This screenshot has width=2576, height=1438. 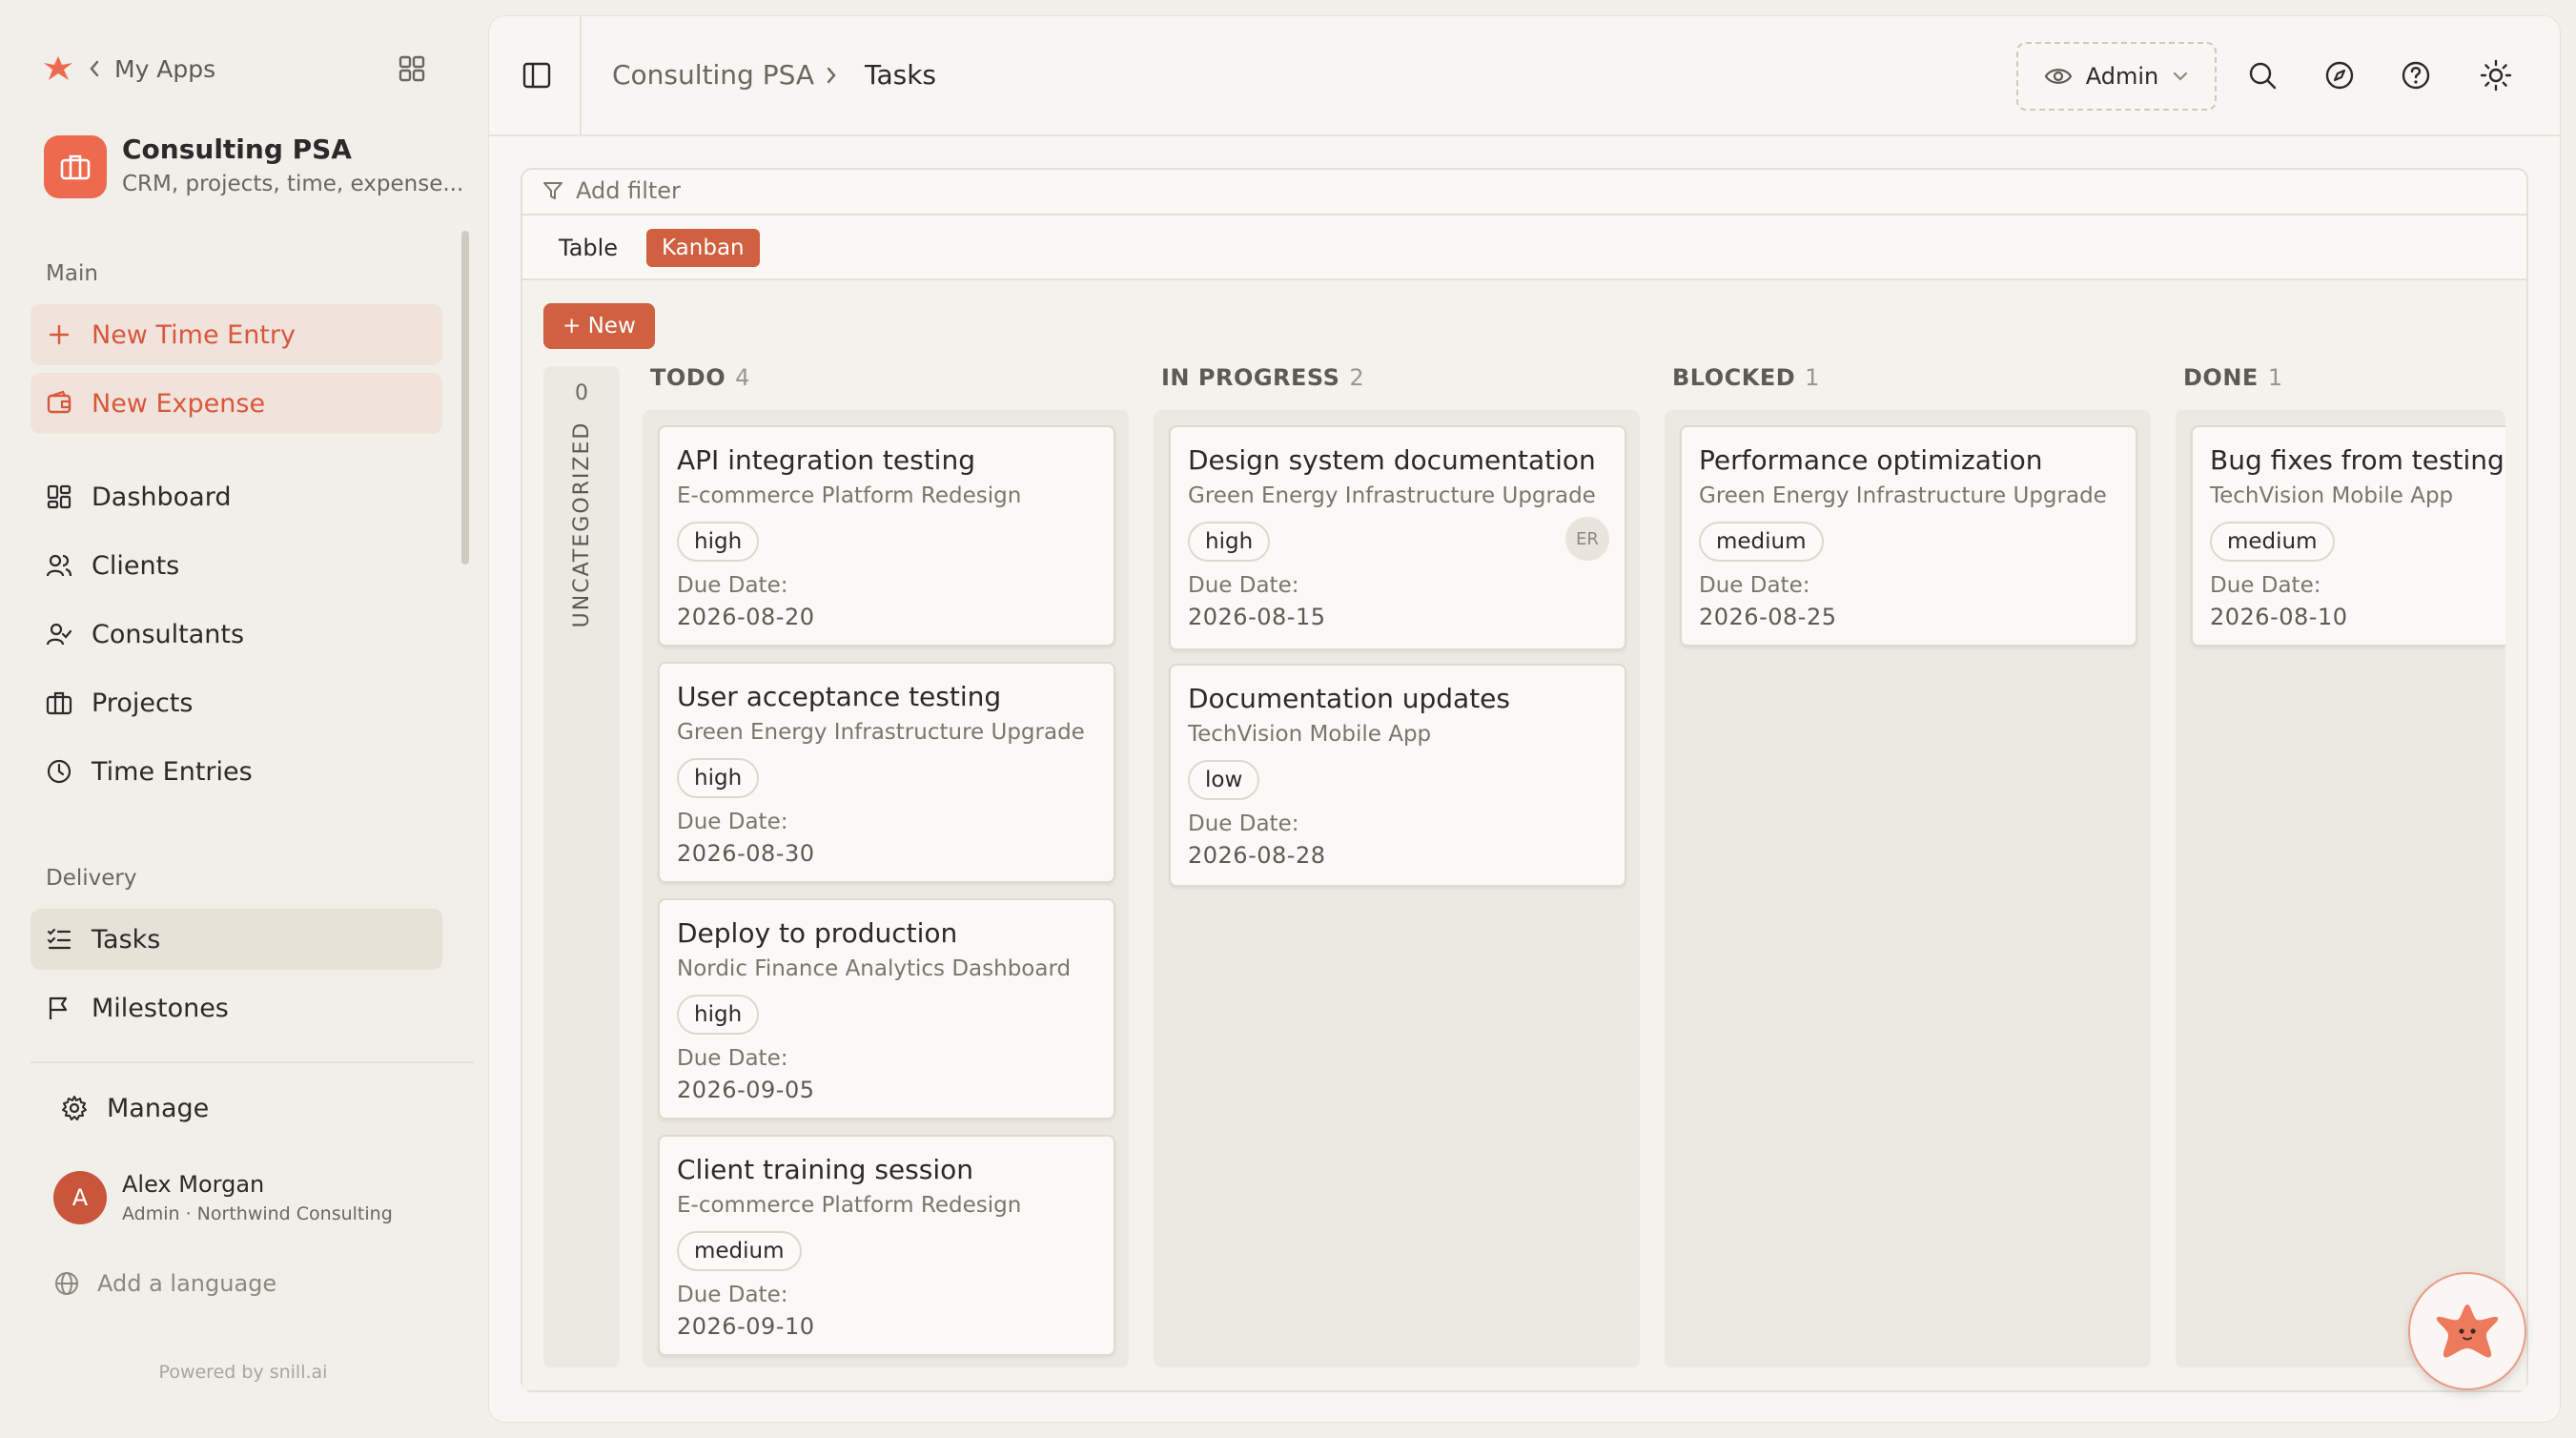 What do you see at coordinates (1262, 377) in the screenshot?
I see `column-header-in-progress: IN PROGRESS 2` at bounding box center [1262, 377].